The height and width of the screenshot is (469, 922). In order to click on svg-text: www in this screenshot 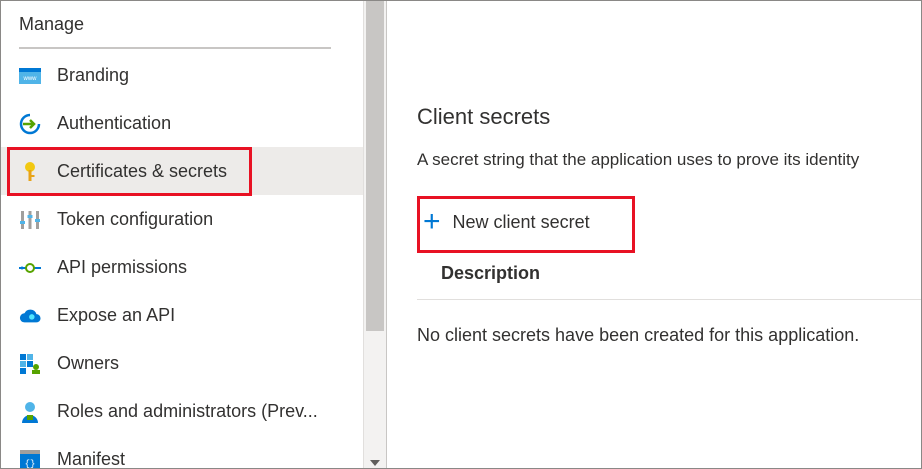, I will do `click(30, 79)`.